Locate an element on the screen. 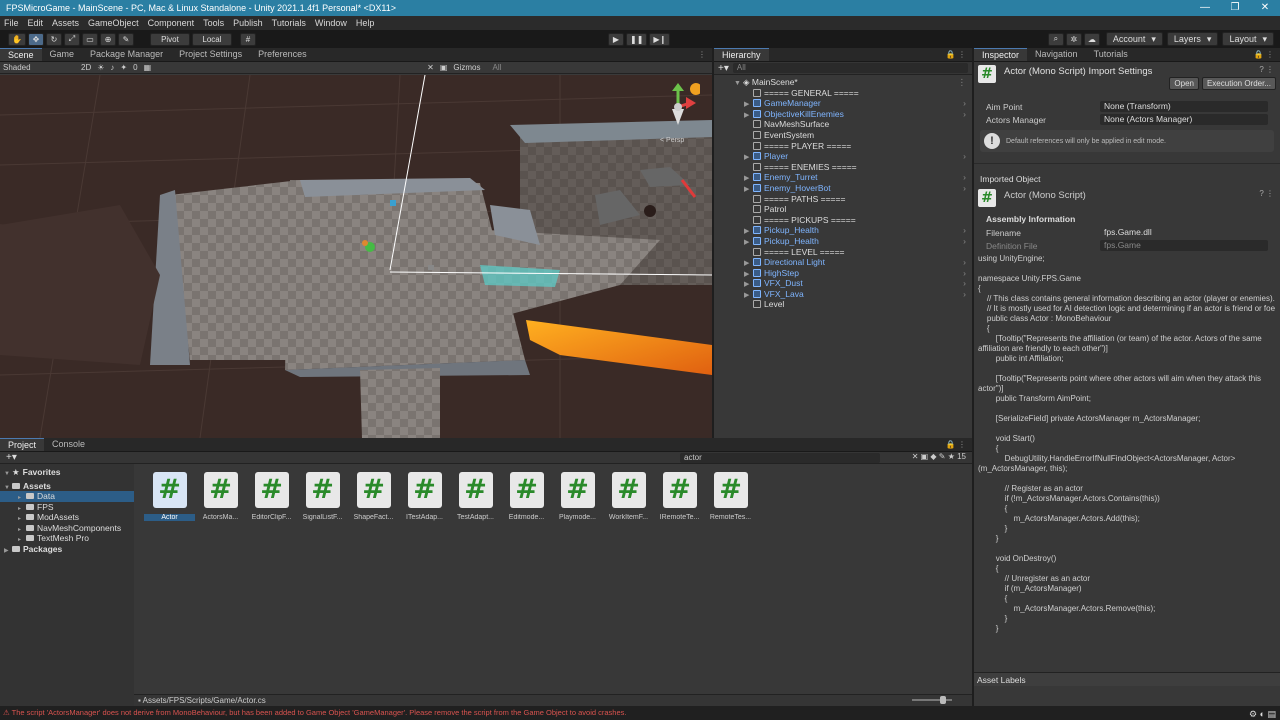  hierarchy-item: Level is located at coordinates (843, 304).